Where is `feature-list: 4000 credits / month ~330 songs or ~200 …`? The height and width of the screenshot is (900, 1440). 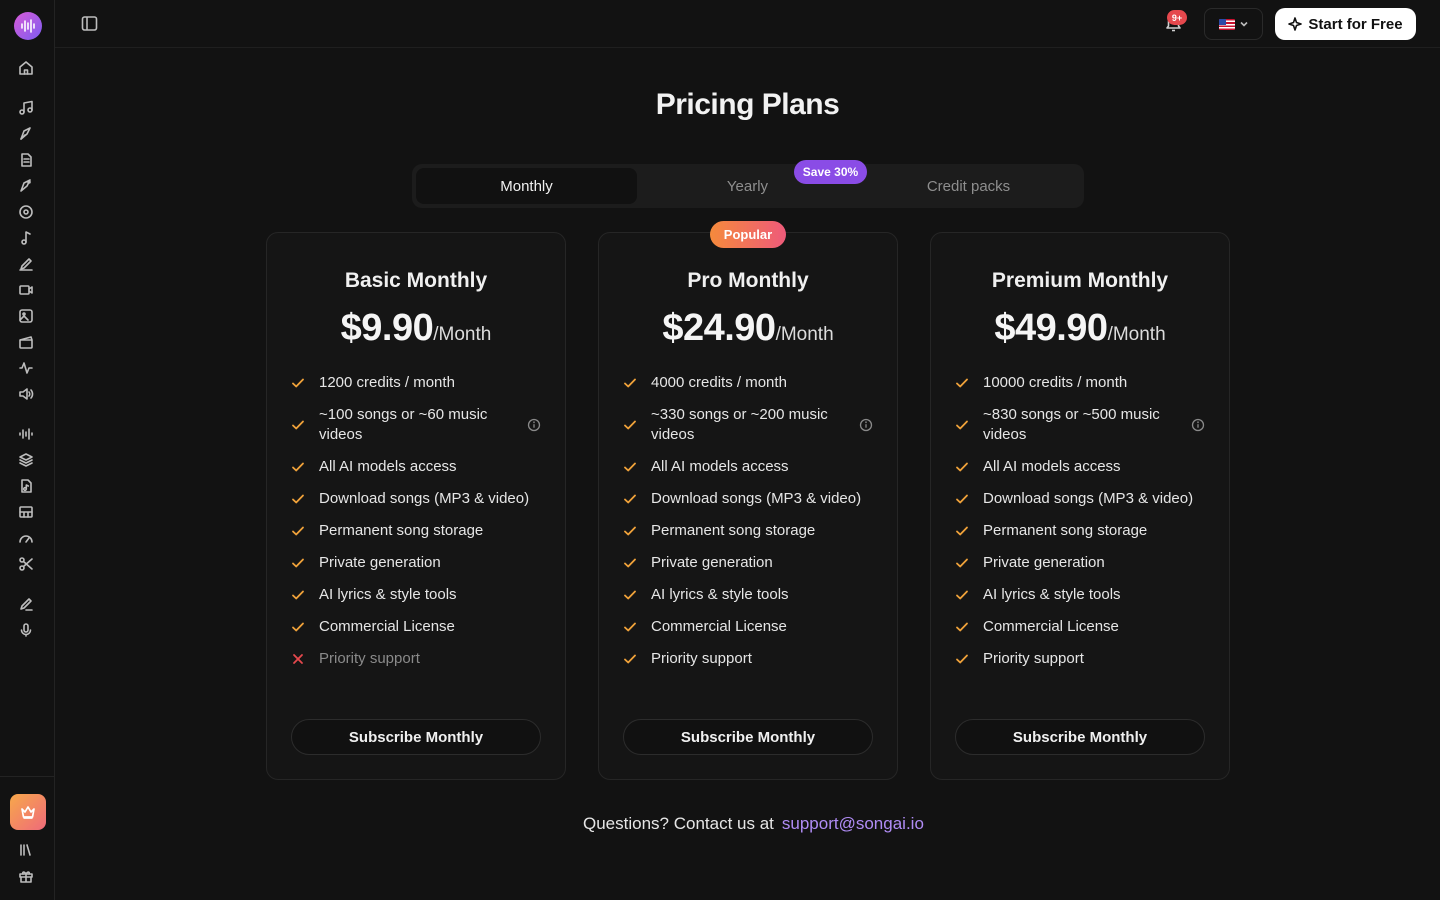
feature-list: 4000 credits / month ~330 songs or ~200 … is located at coordinates (749, 527).